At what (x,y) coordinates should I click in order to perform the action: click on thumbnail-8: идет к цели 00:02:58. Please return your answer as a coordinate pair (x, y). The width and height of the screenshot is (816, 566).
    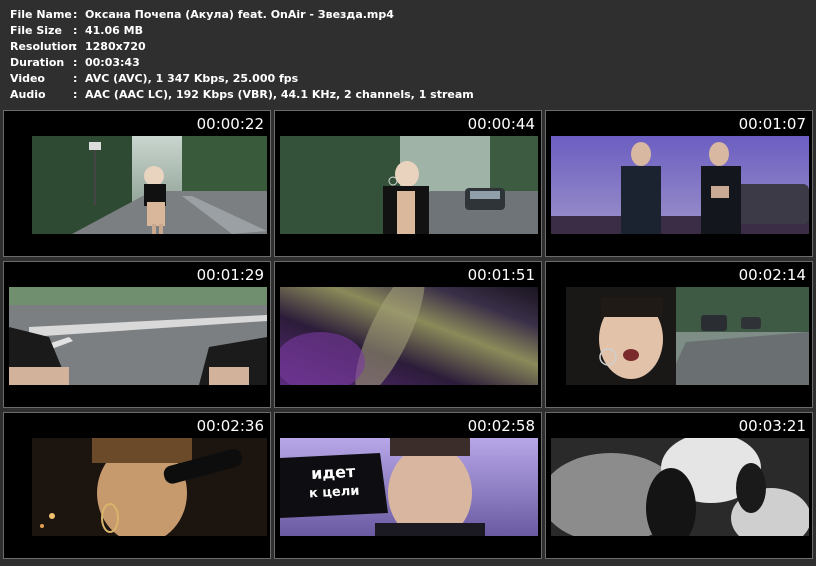
    Looking at the image, I should click on (408, 485).